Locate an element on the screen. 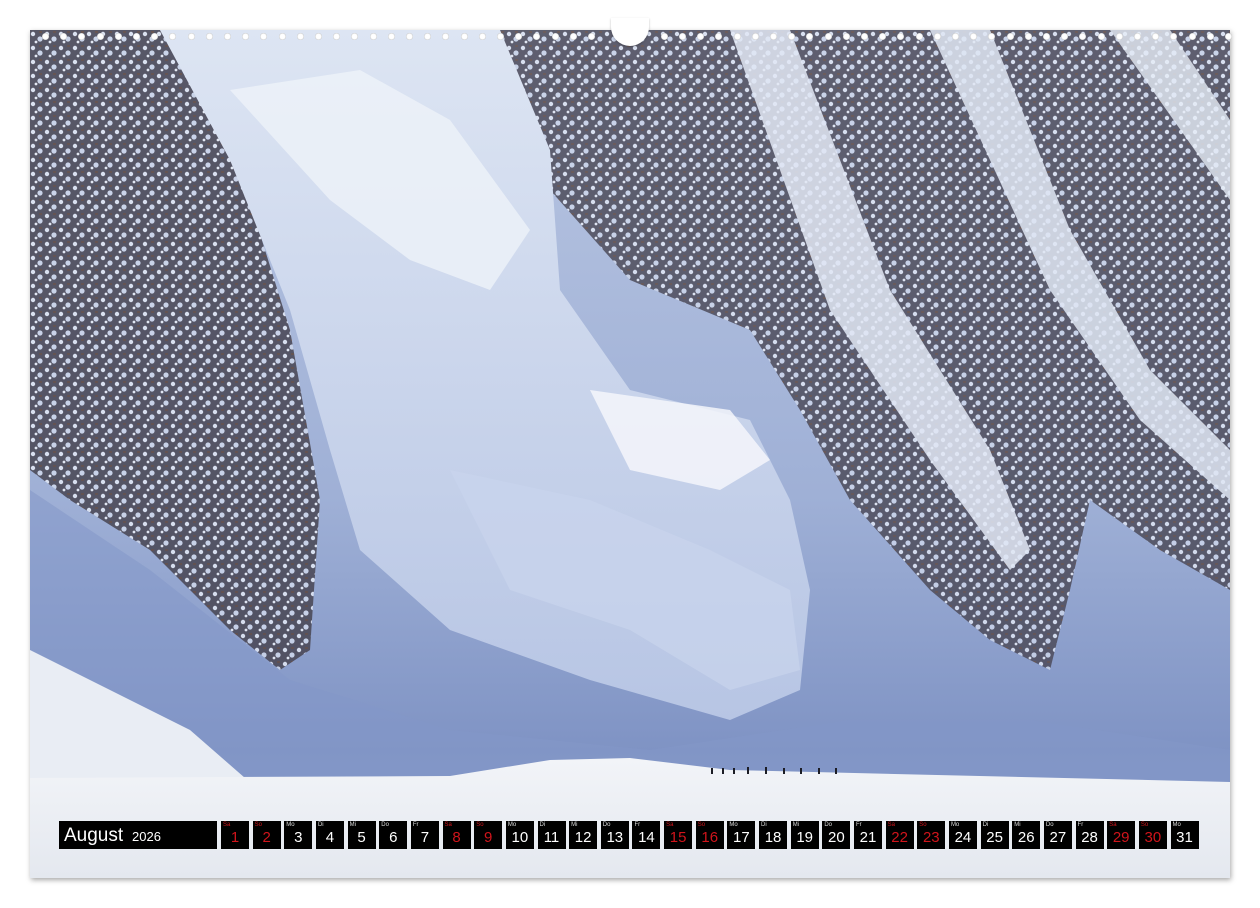  day-cell: Do 20 is located at coordinates (836, 835).